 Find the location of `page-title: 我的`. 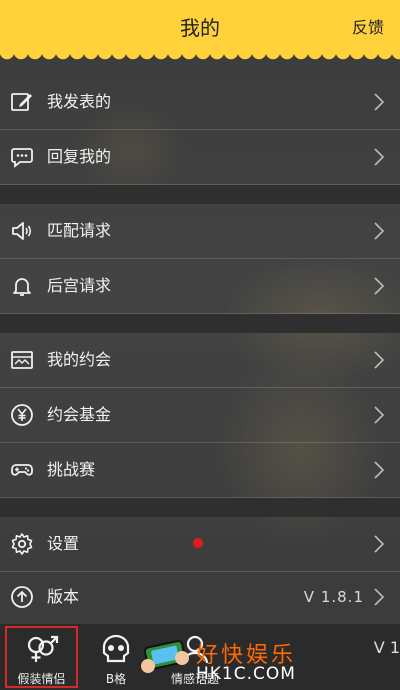

page-title: 我的 is located at coordinates (200, 28).